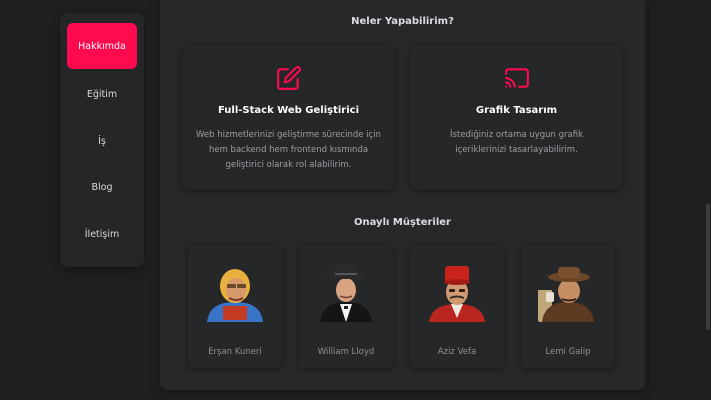 This screenshot has width=711, height=400. I want to click on sidebar-item-egitim: Eğitim, so click(102, 94).